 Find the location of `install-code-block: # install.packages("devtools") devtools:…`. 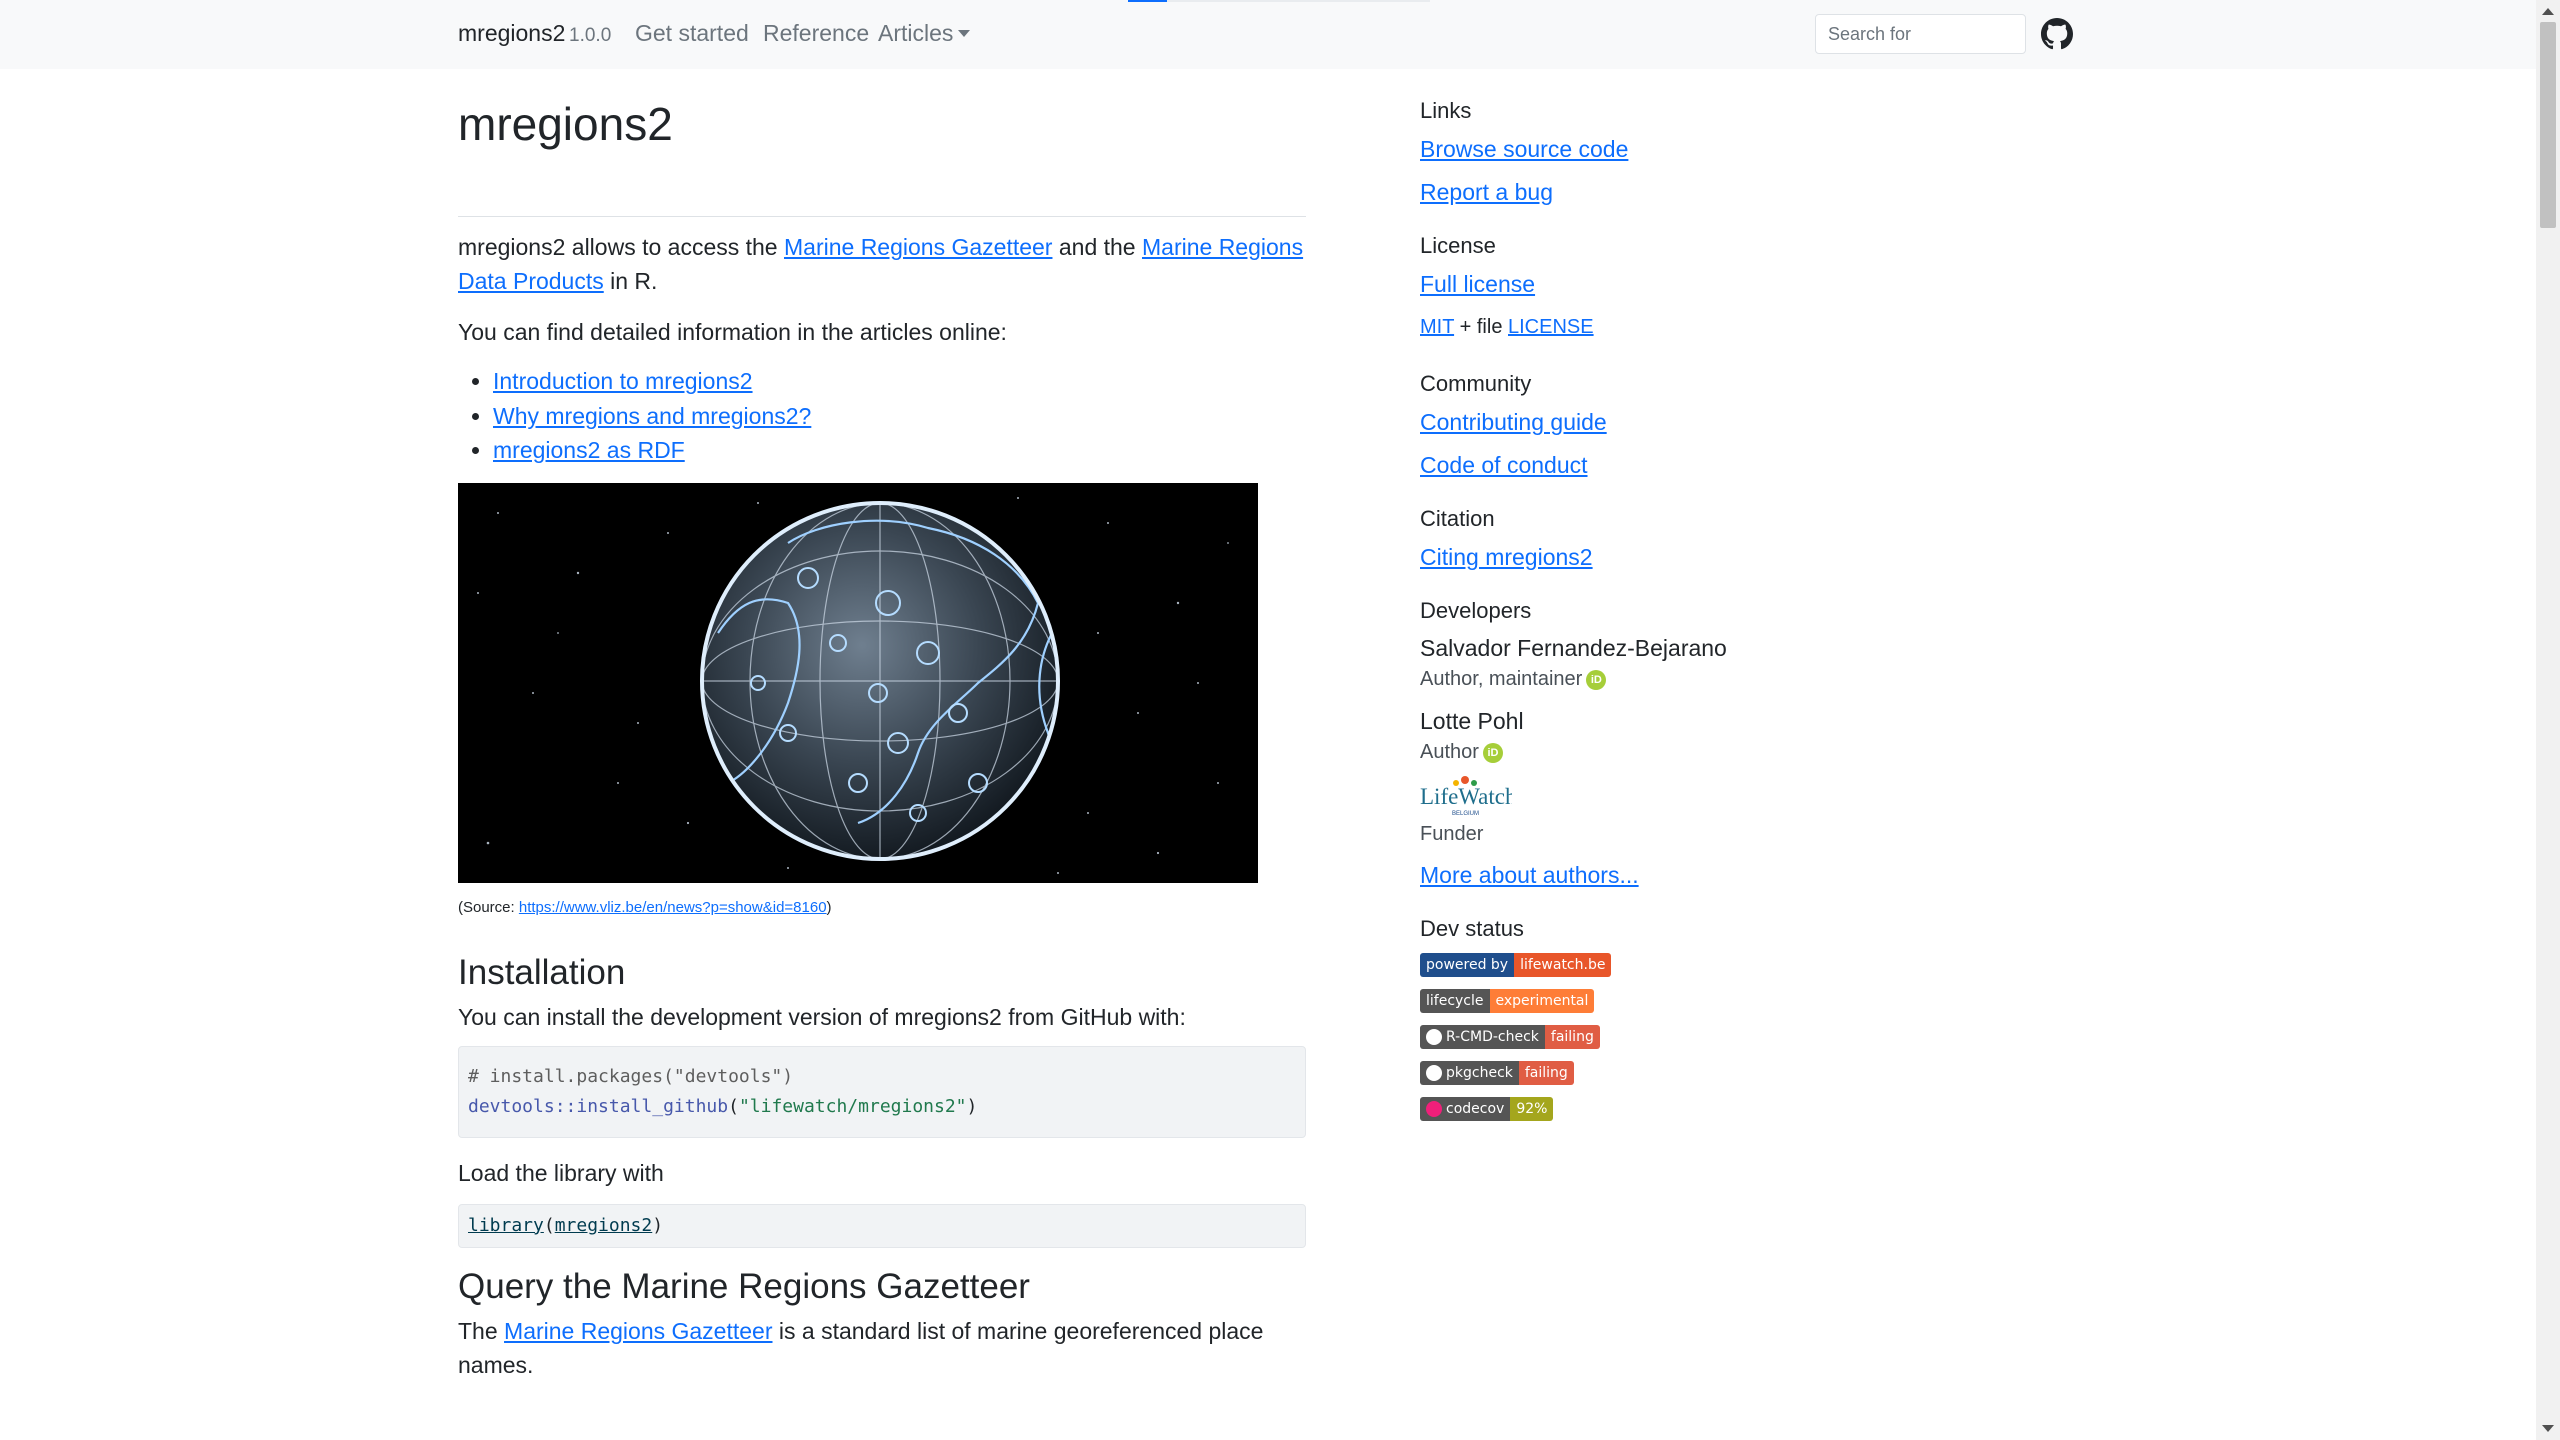

install-code-block: # install.packages("devtools") devtools:… is located at coordinates (882, 1091).